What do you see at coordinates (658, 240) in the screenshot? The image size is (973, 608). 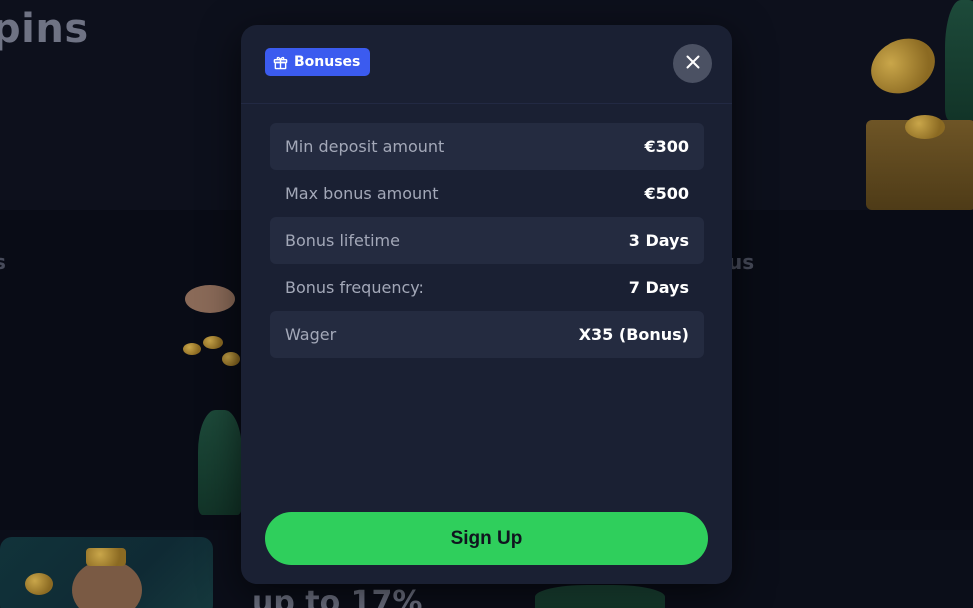 I see `detail-value: 3 Days` at bounding box center [658, 240].